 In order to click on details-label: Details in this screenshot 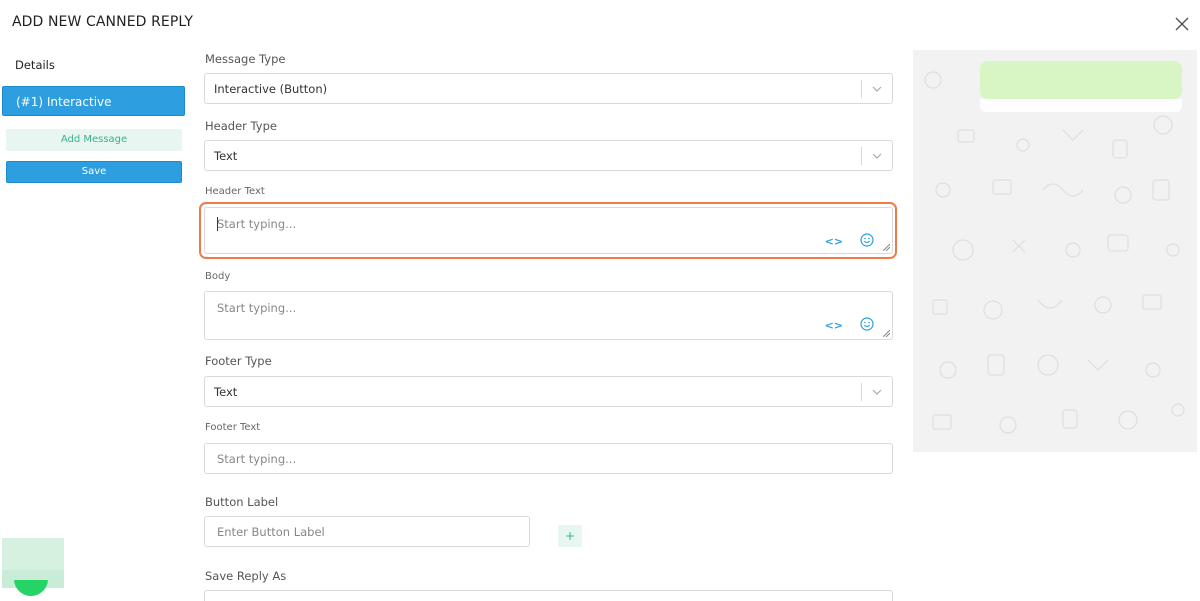, I will do `click(35, 65)`.